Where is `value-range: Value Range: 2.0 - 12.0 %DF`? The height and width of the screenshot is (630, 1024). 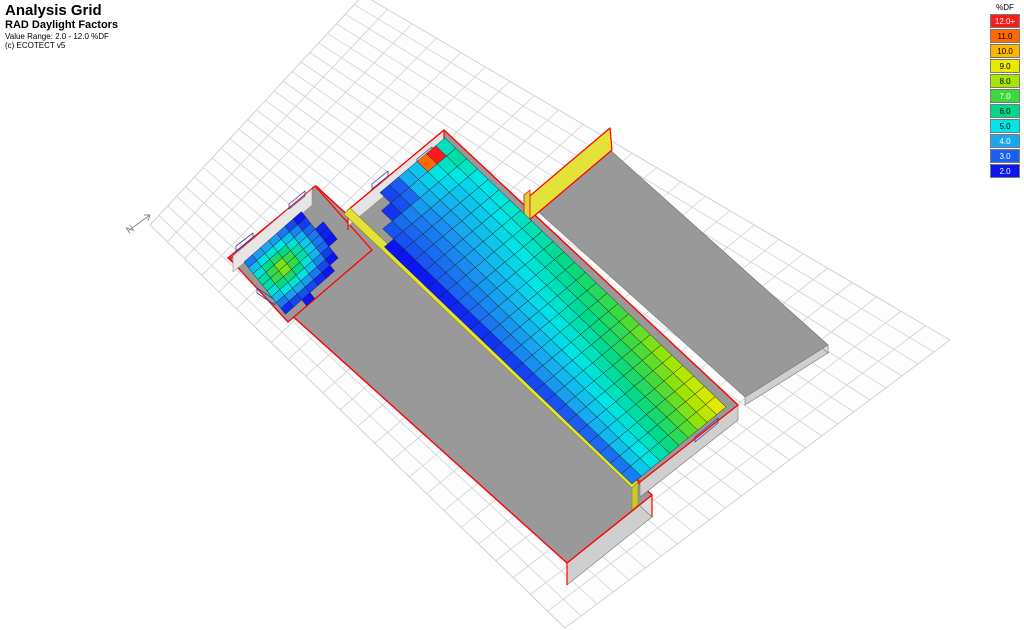
value-range: Value Range: 2.0 - 12.0 %DF is located at coordinates (57, 36).